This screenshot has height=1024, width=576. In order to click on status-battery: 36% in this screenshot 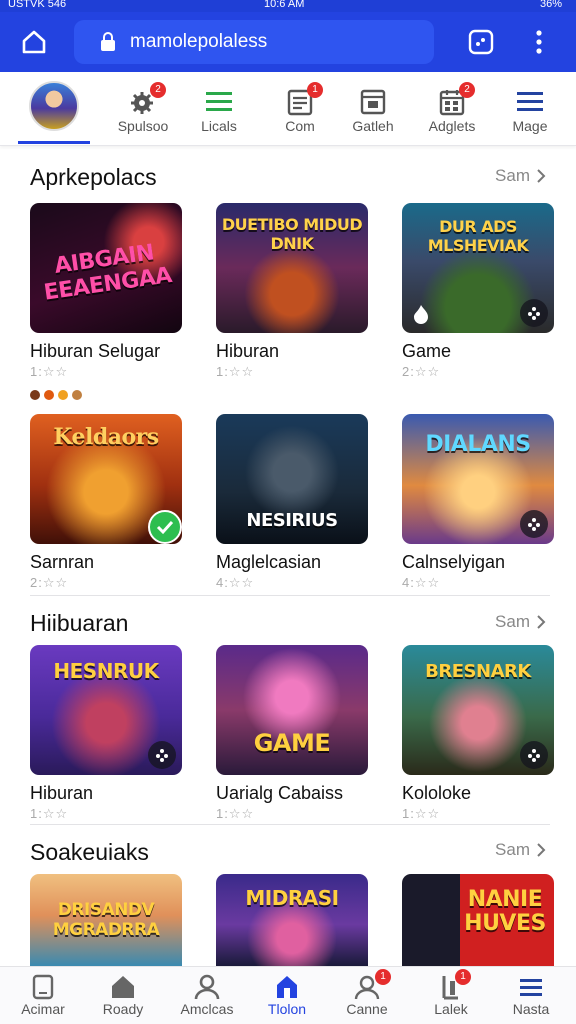, I will do `click(550, 5)`.